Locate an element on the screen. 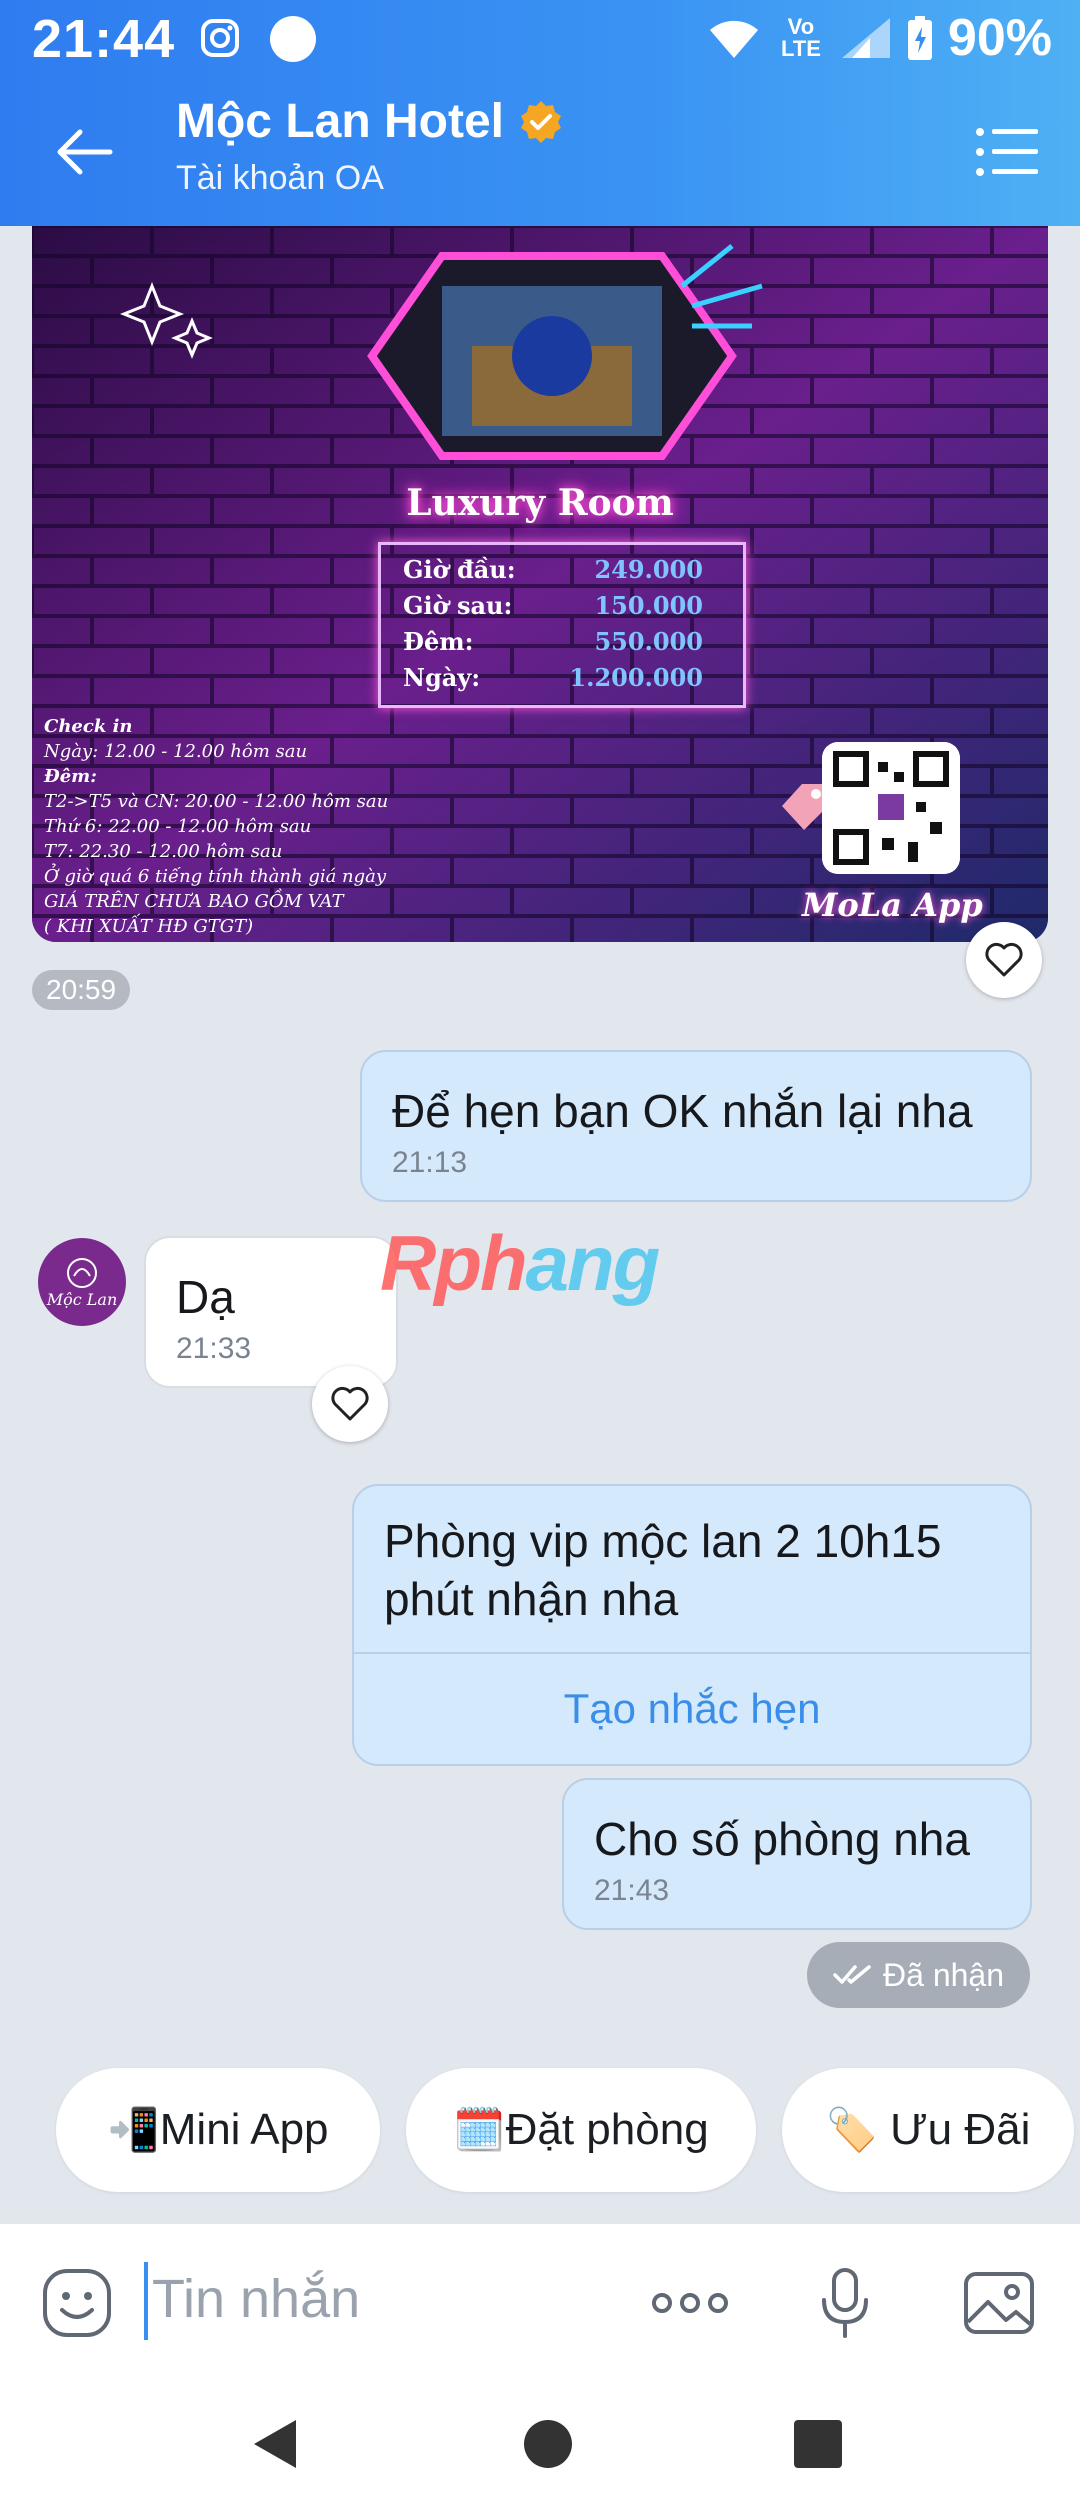 The width and height of the screenshot is (1080, 2520). clock: 21:44 is located at coordinates (104, 39).